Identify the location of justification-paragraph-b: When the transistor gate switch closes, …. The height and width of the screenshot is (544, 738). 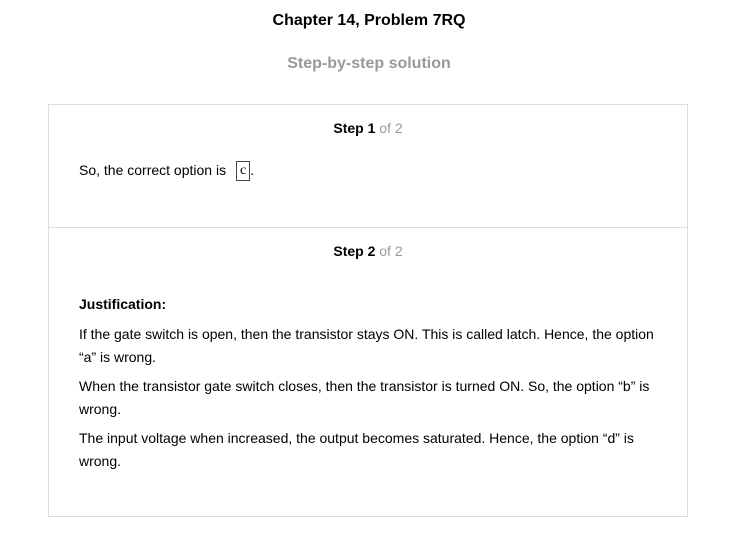
(364, 397).